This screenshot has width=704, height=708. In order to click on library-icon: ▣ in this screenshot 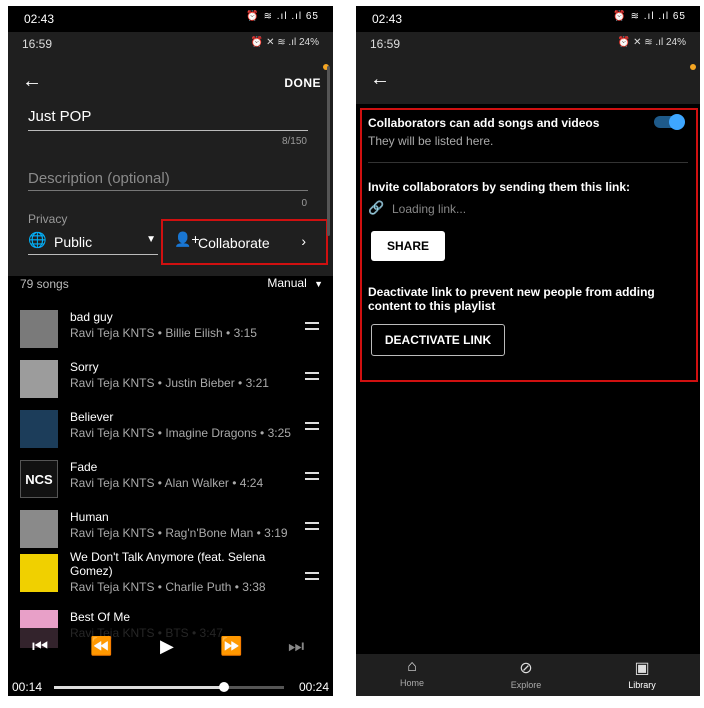, I will do `click(642, 668)`.